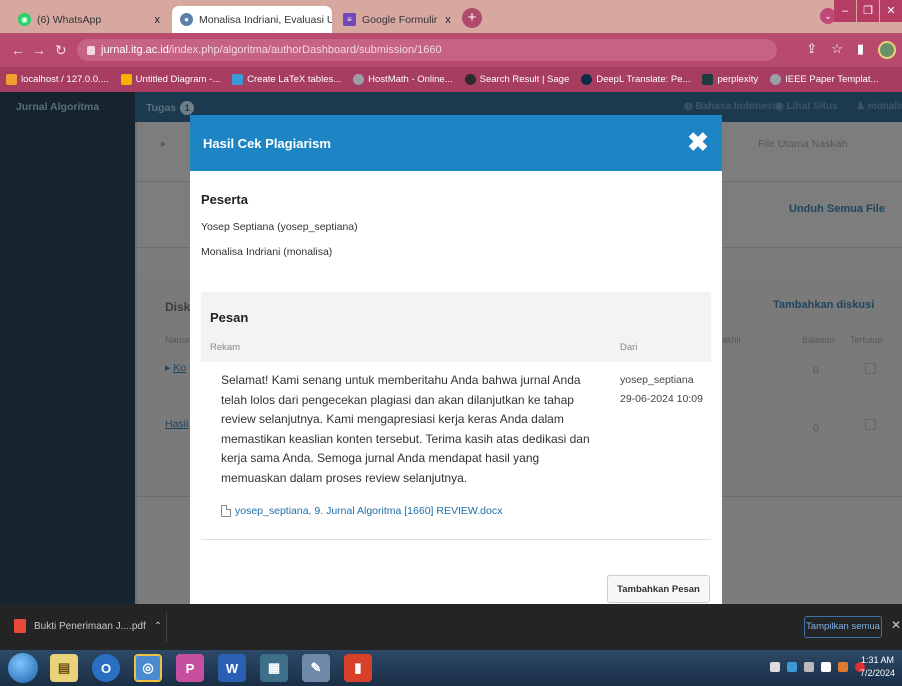 The image size is (902, 686). Describe the element at coordinates (170, 108) in the screenshot. I see `tasks-menu: Tugas 1` at that location.